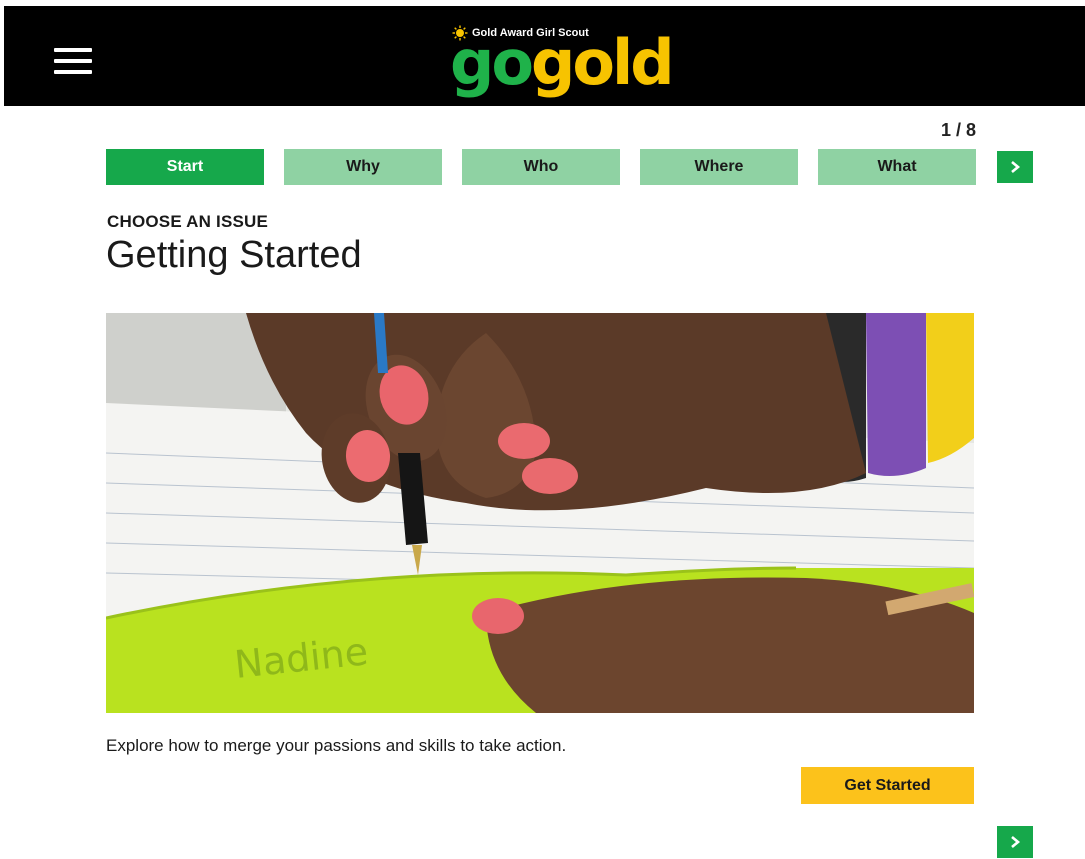 Image resolution: width=1085 pixels, height=859 pixels. I want to click on tab-where: Where, so click(719, 167).